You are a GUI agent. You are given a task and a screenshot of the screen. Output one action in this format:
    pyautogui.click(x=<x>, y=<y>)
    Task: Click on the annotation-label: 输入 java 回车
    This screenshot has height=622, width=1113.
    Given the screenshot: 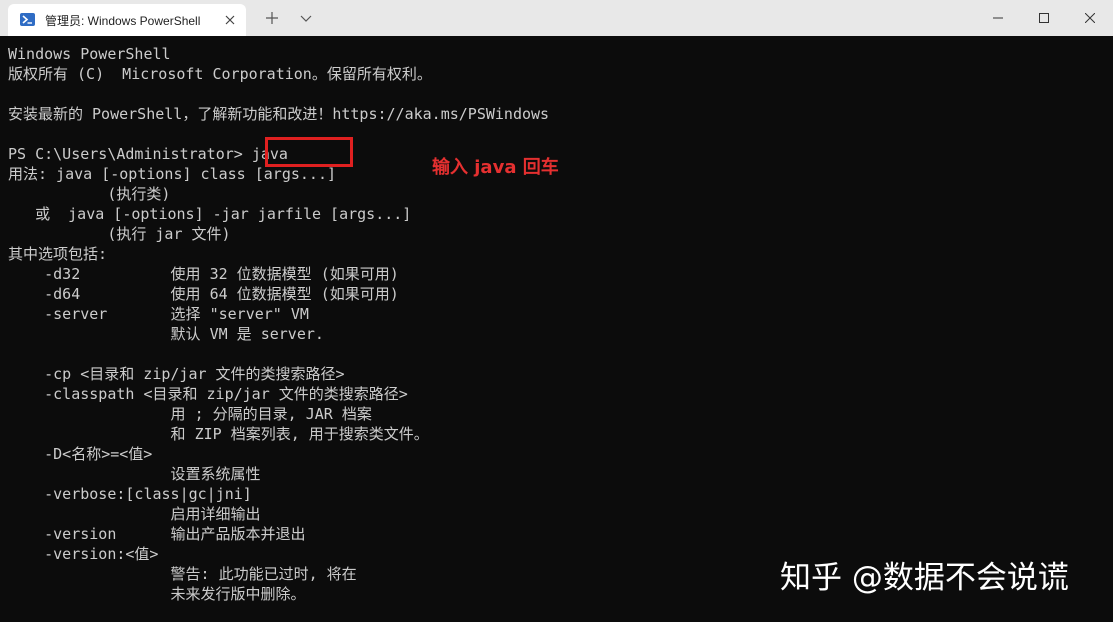 What is the action you would take?
    pyautogui.click(x=495, y=167)
    